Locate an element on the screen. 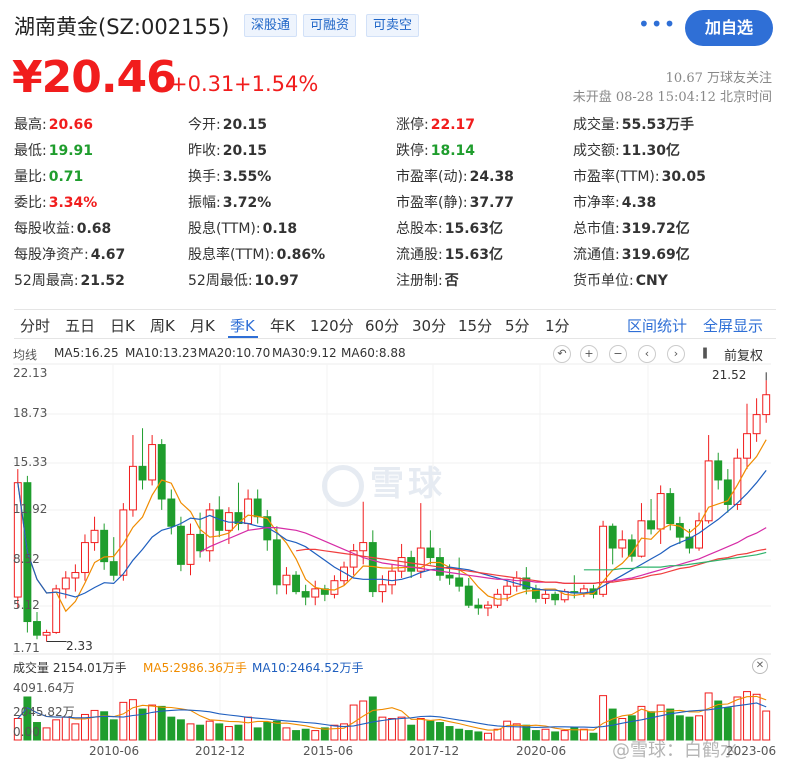 This screenshot has width=800, height=773. x-tick-label: 2020-06 is located at coordinates (541, 751).